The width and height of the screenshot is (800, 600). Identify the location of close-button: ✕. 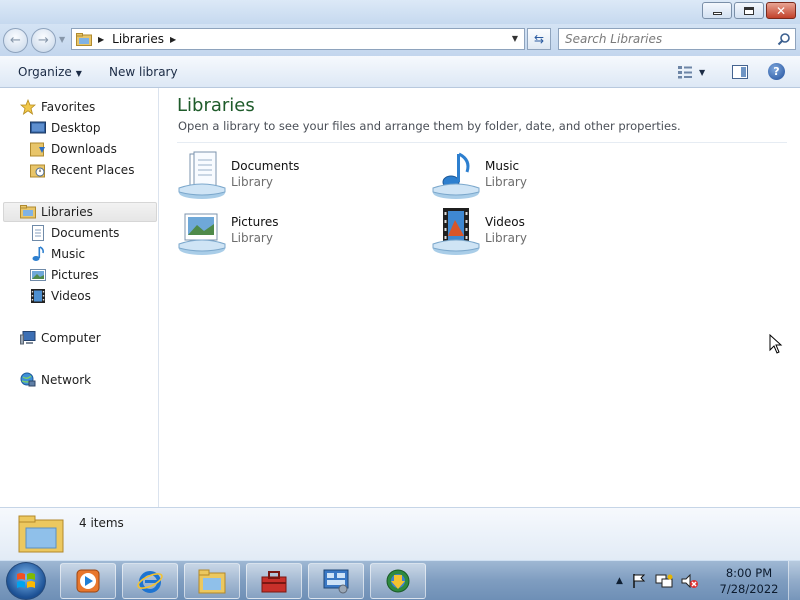
(781, 10).